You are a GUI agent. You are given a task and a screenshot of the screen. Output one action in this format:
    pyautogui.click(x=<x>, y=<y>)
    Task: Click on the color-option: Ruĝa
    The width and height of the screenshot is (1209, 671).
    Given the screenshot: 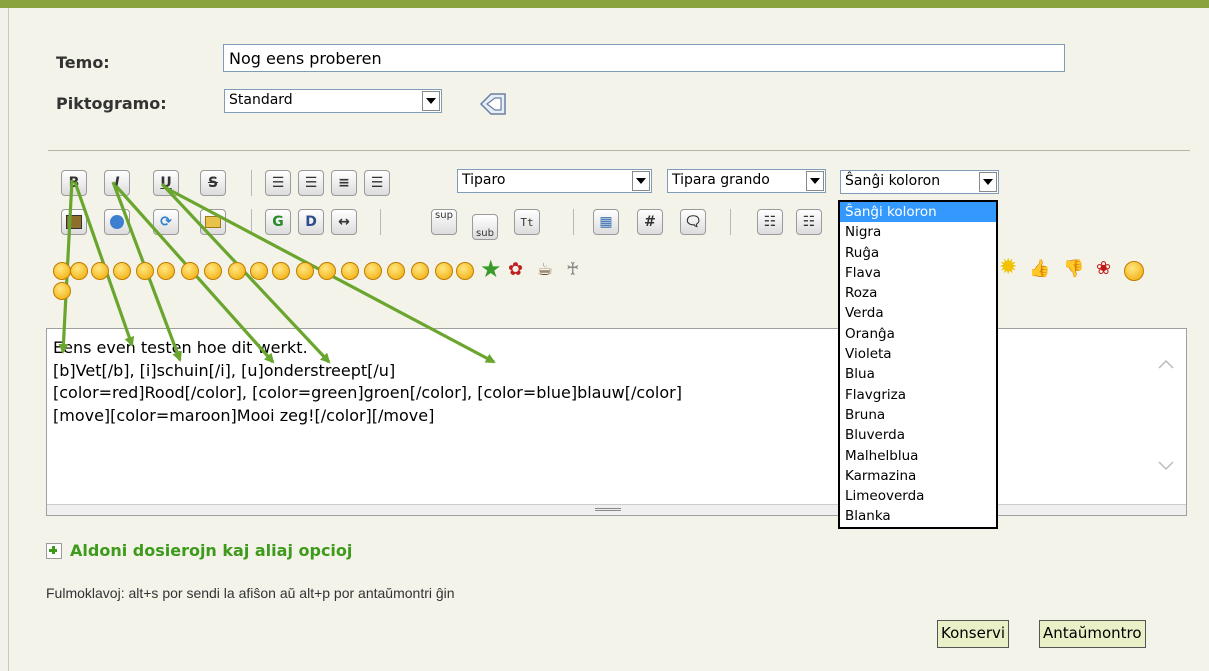 What is the action you would take?
    pyautogui.click(x=918, y=253)
    